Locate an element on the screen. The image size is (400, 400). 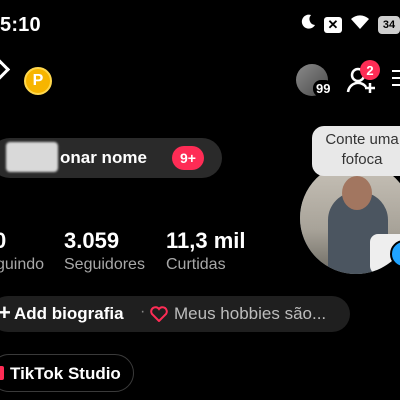
following-count: 0 is located at coordinates (3, 240).